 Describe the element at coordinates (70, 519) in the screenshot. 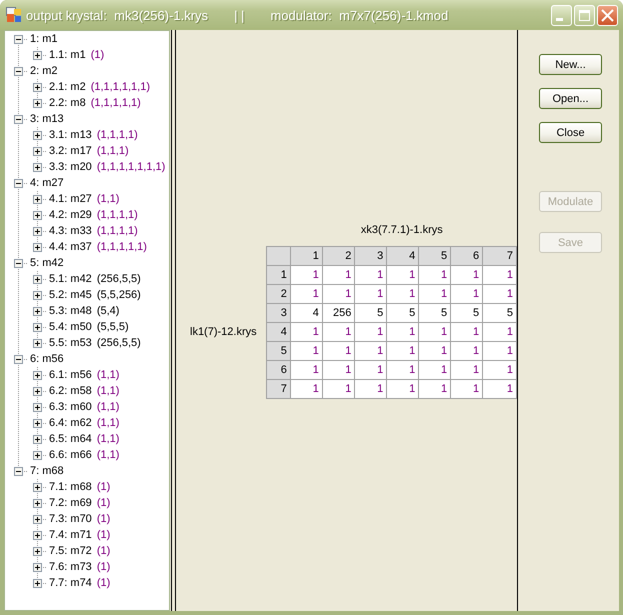

I see `tree-item: 7.3: m70` at that location.